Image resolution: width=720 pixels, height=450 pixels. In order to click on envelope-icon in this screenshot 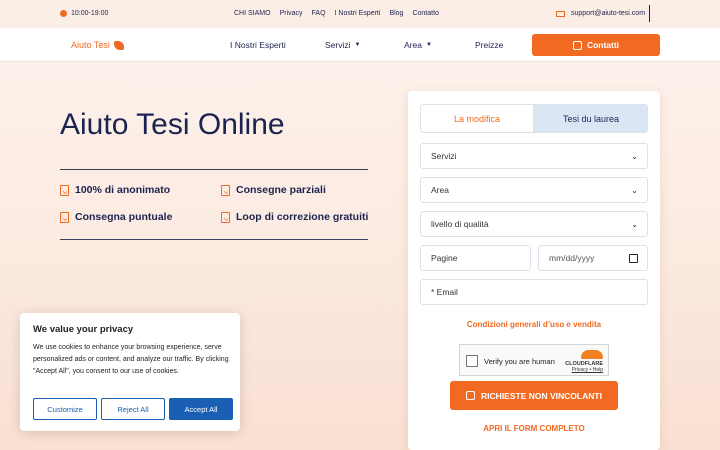, I will do `click(560, 13)`.